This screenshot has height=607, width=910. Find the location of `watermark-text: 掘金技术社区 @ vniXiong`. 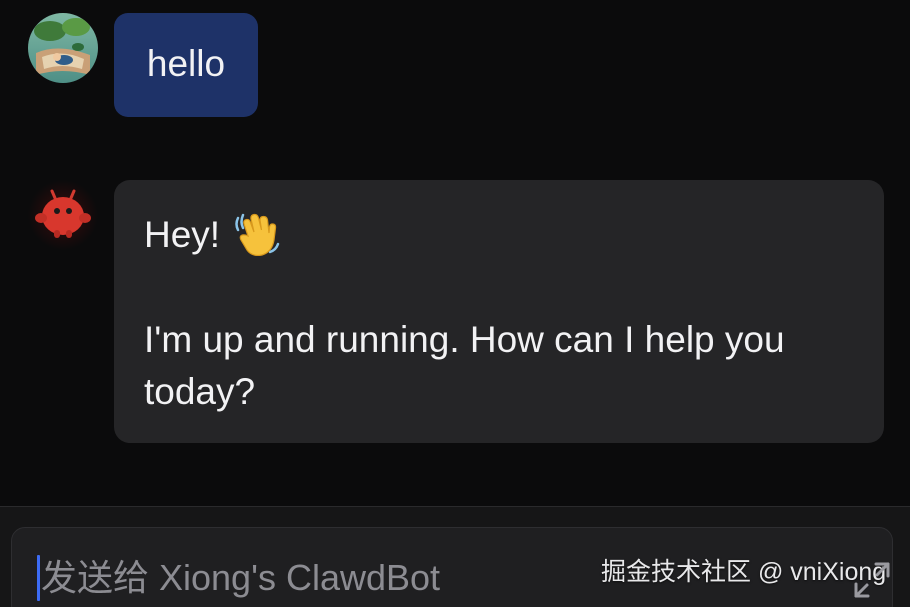

watermark-text: 掘金技术社区 @ vniXiong is located at coordinates (744, 572).